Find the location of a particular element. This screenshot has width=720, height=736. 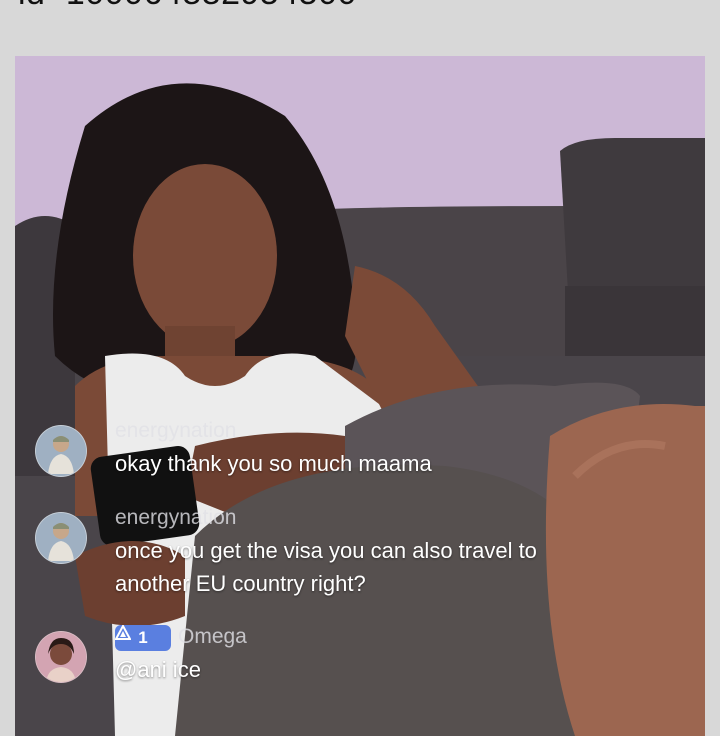

profile-id-text: id=100064882954500 is located at coordinates (187, 6).